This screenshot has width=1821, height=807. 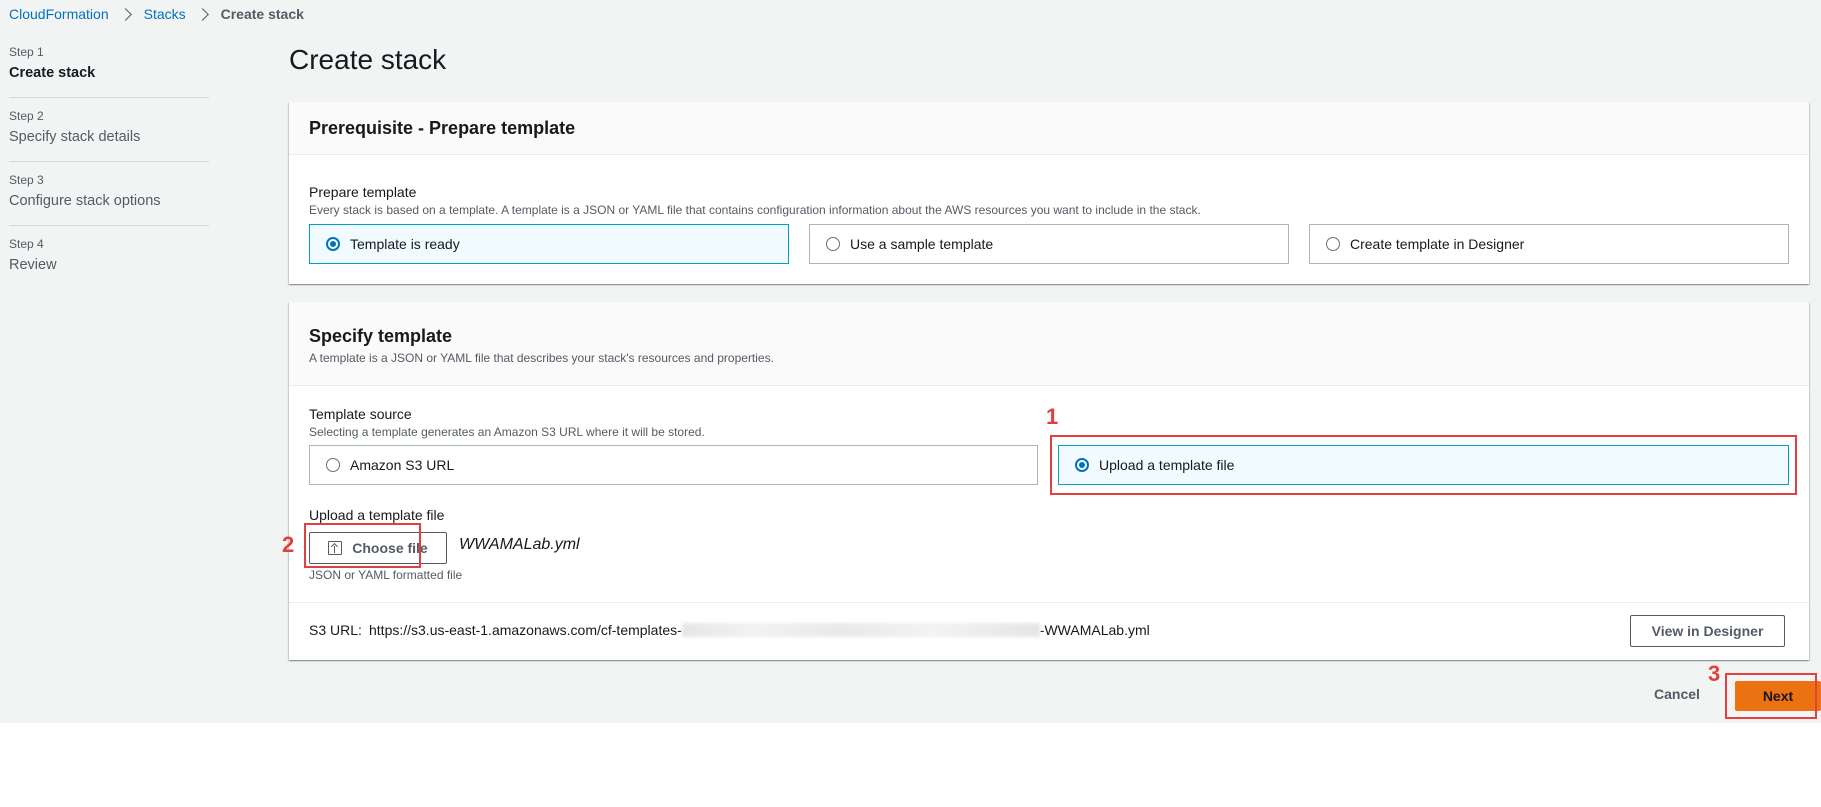 I want to click on cancel-button: Cancel, so click(x=1677, y=694).